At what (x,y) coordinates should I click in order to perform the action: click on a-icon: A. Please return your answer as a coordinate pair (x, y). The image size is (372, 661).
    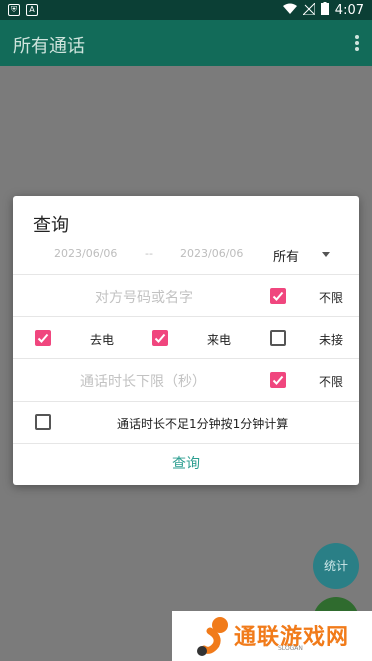
    Looking at the image, I should click on (32, 10).